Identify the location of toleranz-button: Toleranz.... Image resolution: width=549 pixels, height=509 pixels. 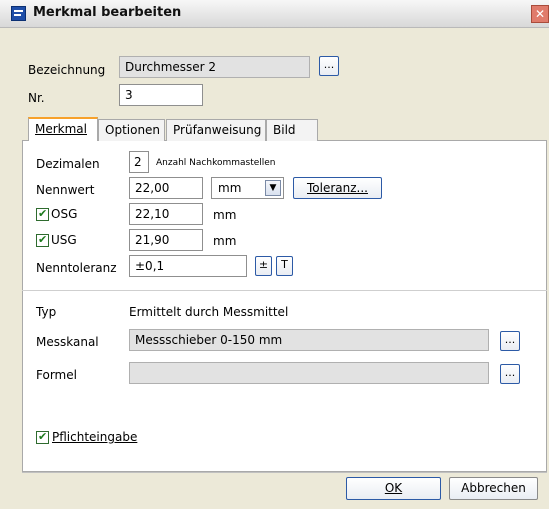
(337, 188).